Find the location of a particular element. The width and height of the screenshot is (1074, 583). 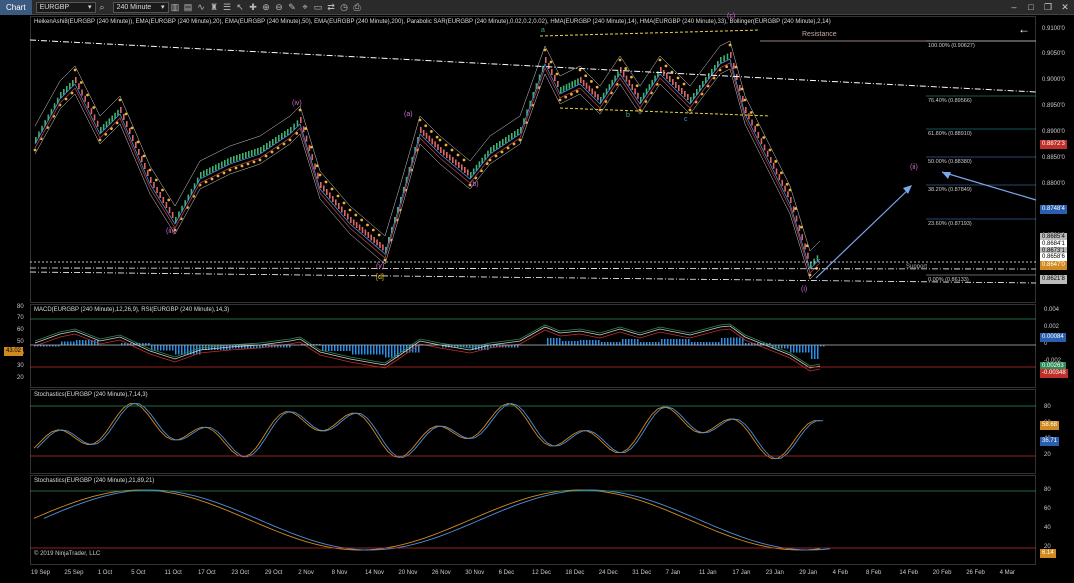

date-axis-label: 11 Jan is located at coordinates (708, 573).